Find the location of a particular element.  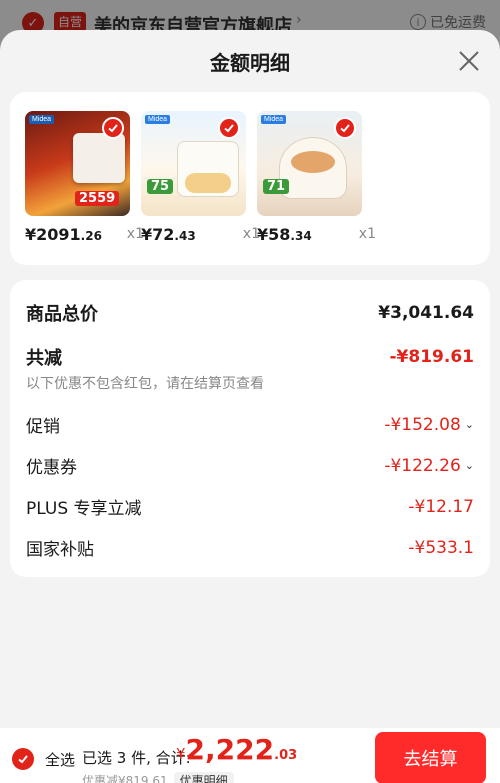

price-integer: ¥58 is located at coordinates (274, 234).